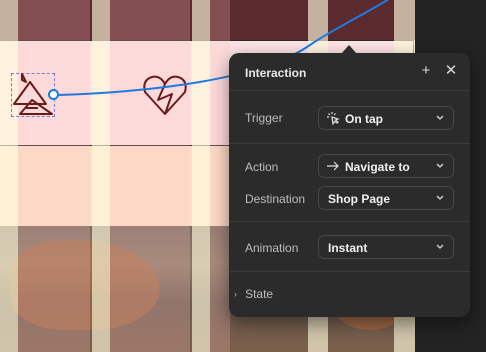 This screenshot has height=352, width=486. What do you see at coordinates (349, 49) in the screenshot?
I see `panel-pointer` at bounding box center [349, 49].